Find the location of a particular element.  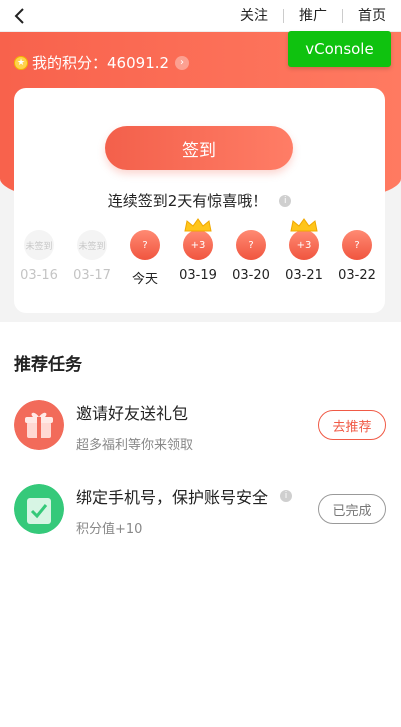

day-item: ? 03-20 is located at coordinates (251, 256).